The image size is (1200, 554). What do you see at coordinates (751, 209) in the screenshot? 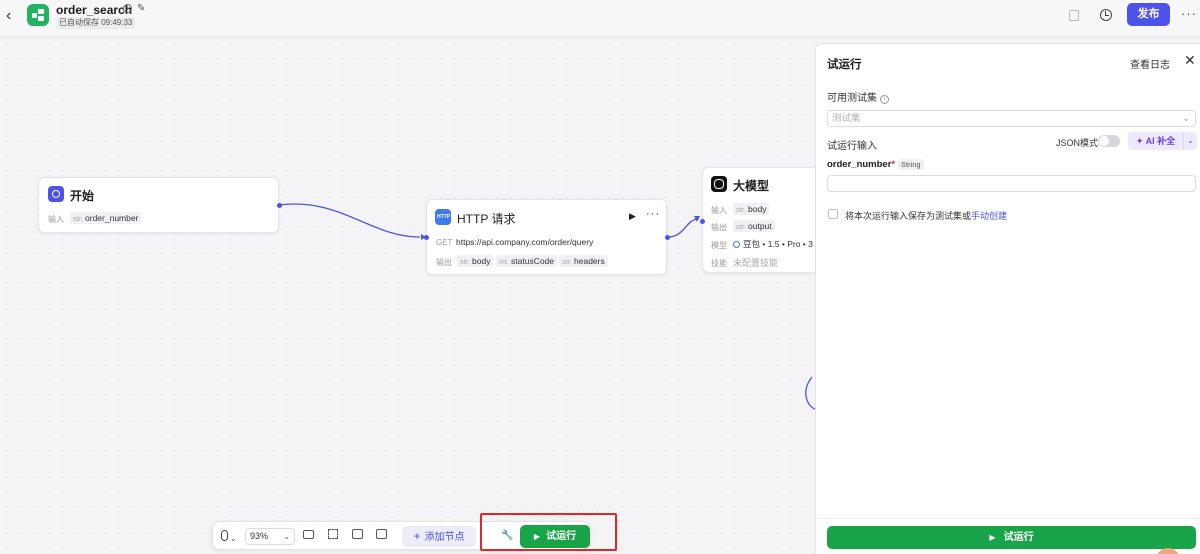
I see `llm-input-tag: str. body` at bounding box center [751, 209].